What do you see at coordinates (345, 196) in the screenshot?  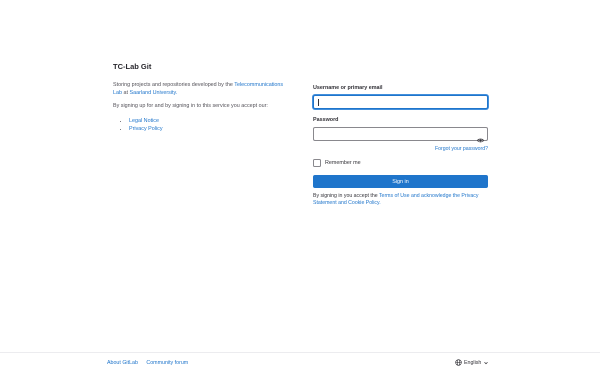 I see `terms-prefix: By signing in you accept the` at bounding box center [345, 196].